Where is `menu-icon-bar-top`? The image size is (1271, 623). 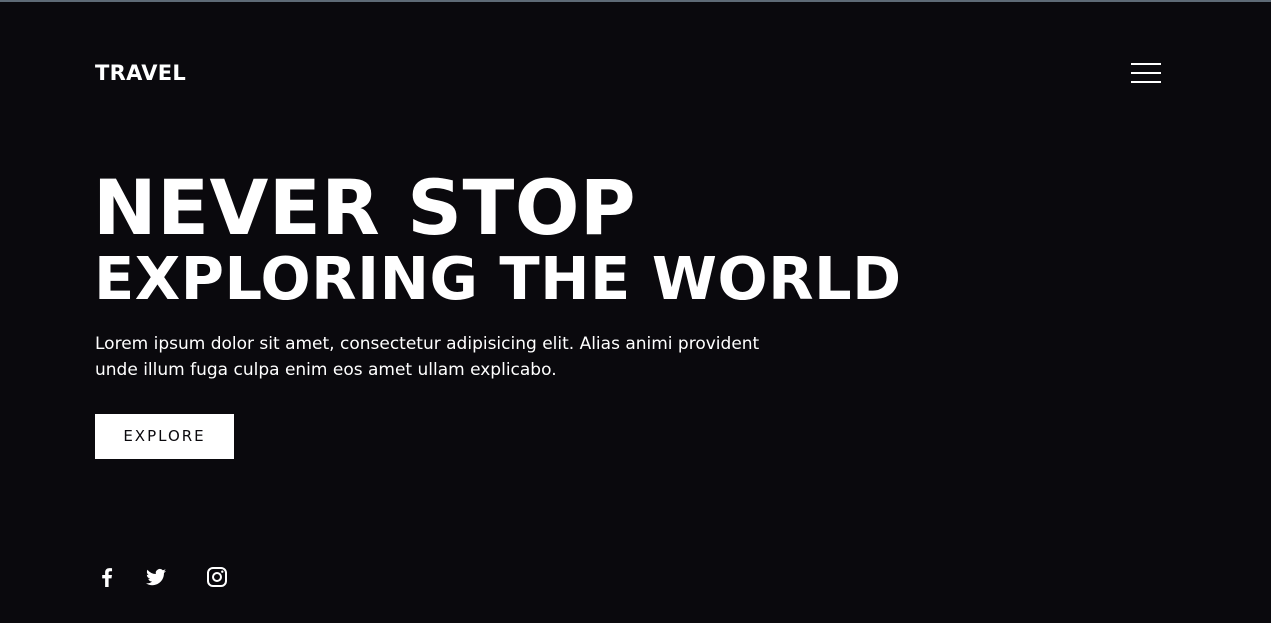 menu-icon-bar-top is located at coordinates (1146, 64).